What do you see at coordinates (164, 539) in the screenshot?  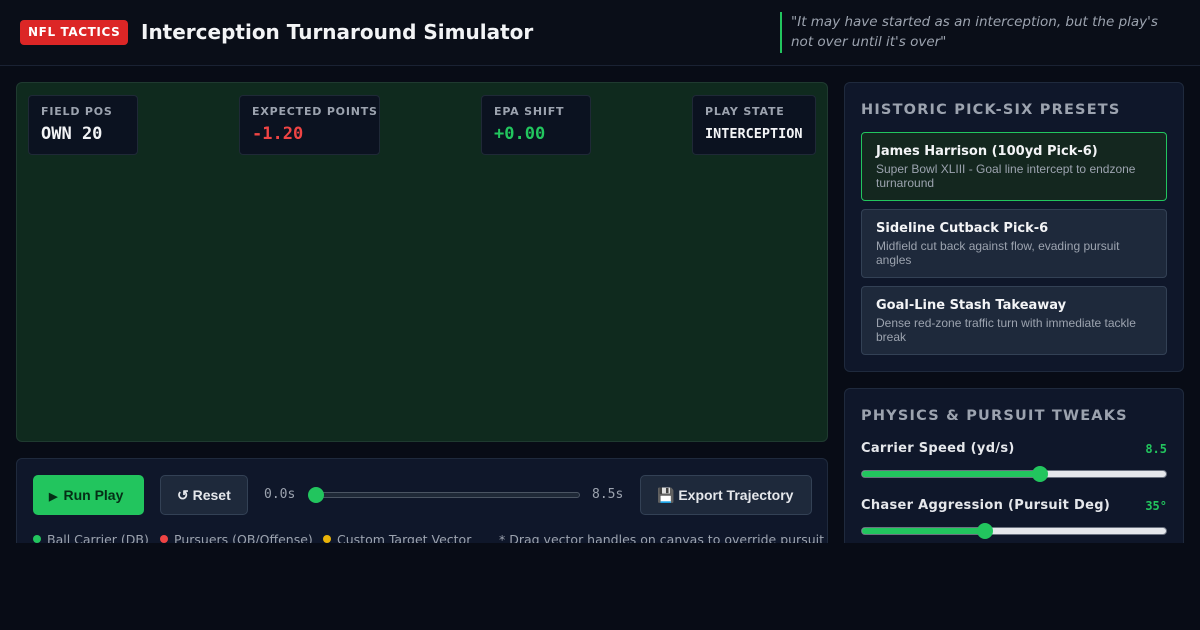 I see `red-dot-icon` at bounding box center [164, 539].